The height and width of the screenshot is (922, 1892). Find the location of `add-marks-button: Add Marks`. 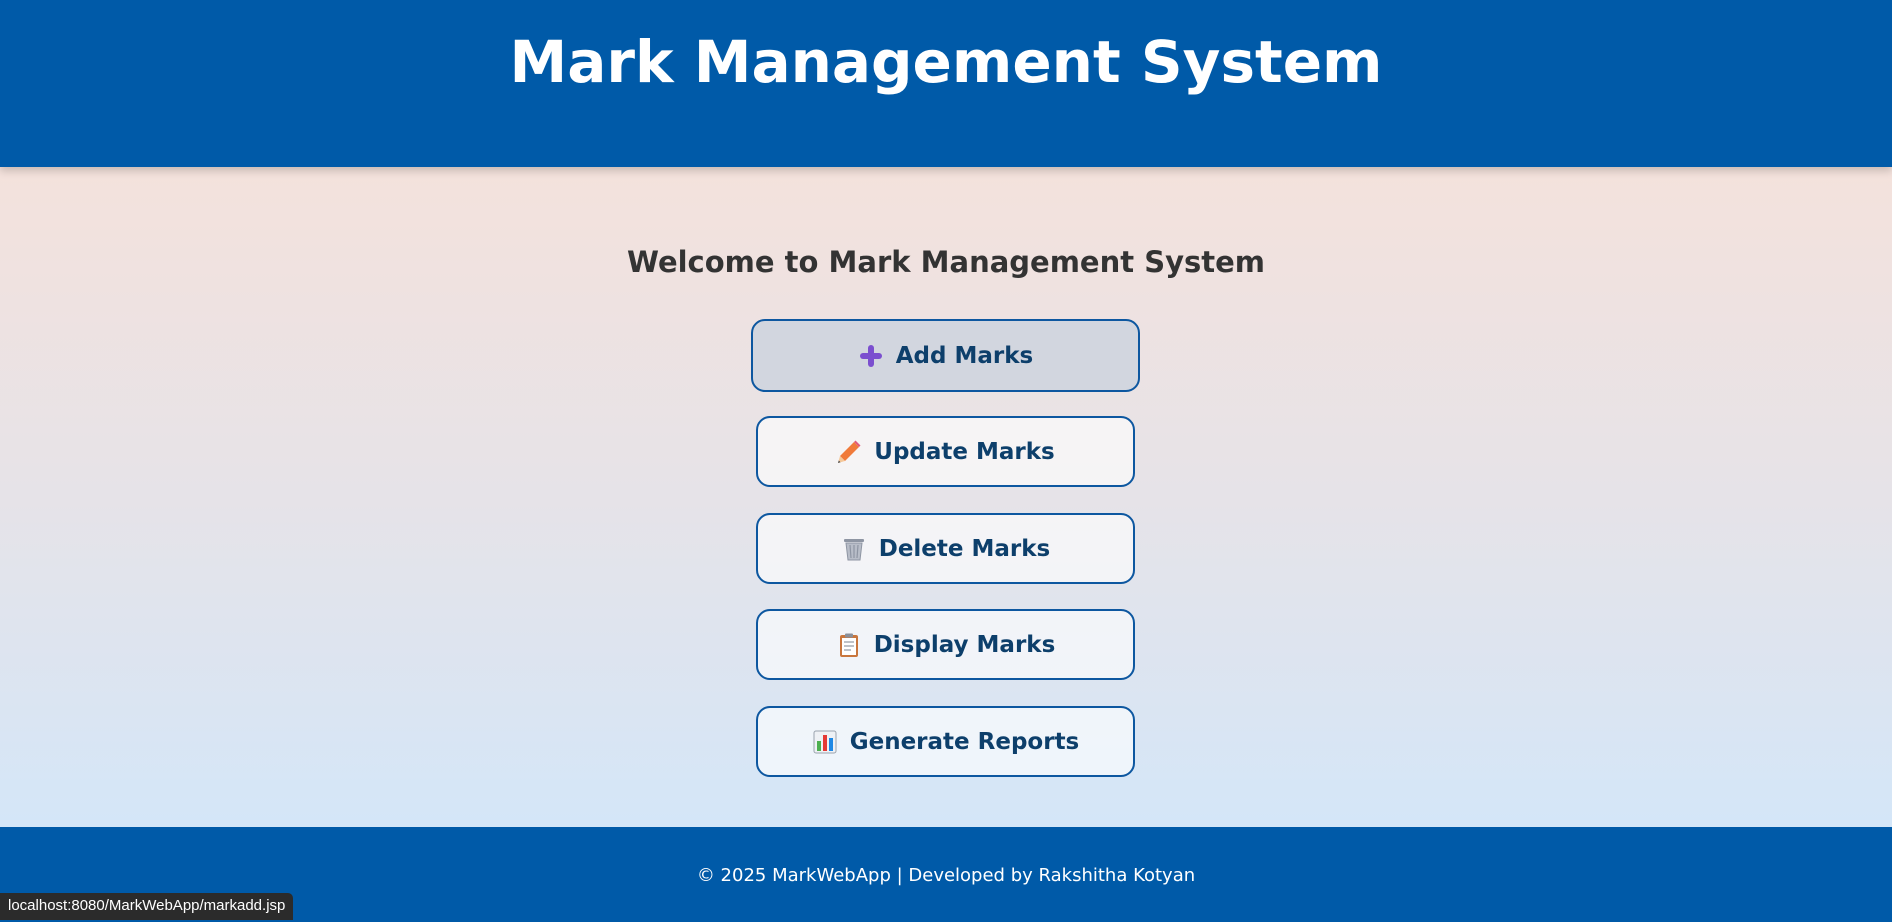

add-marks-button: Add Marks is located at coordinates (945, 355).